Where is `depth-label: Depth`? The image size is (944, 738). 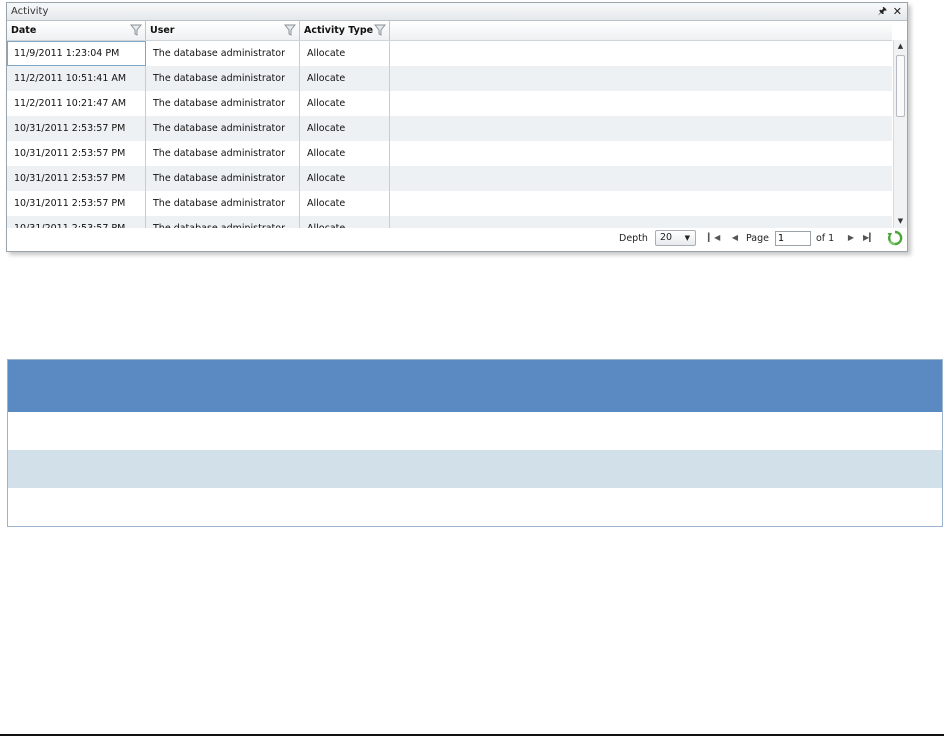 depth-label: Depth is located at coordinates (633, 238).